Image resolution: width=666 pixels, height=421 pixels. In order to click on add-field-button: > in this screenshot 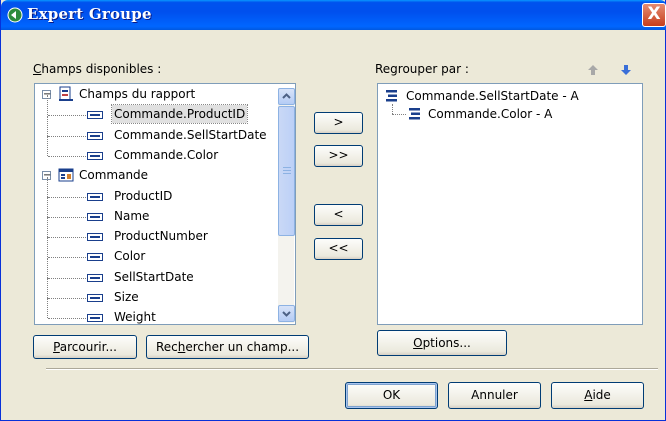, I will do `click(338, 123)`.